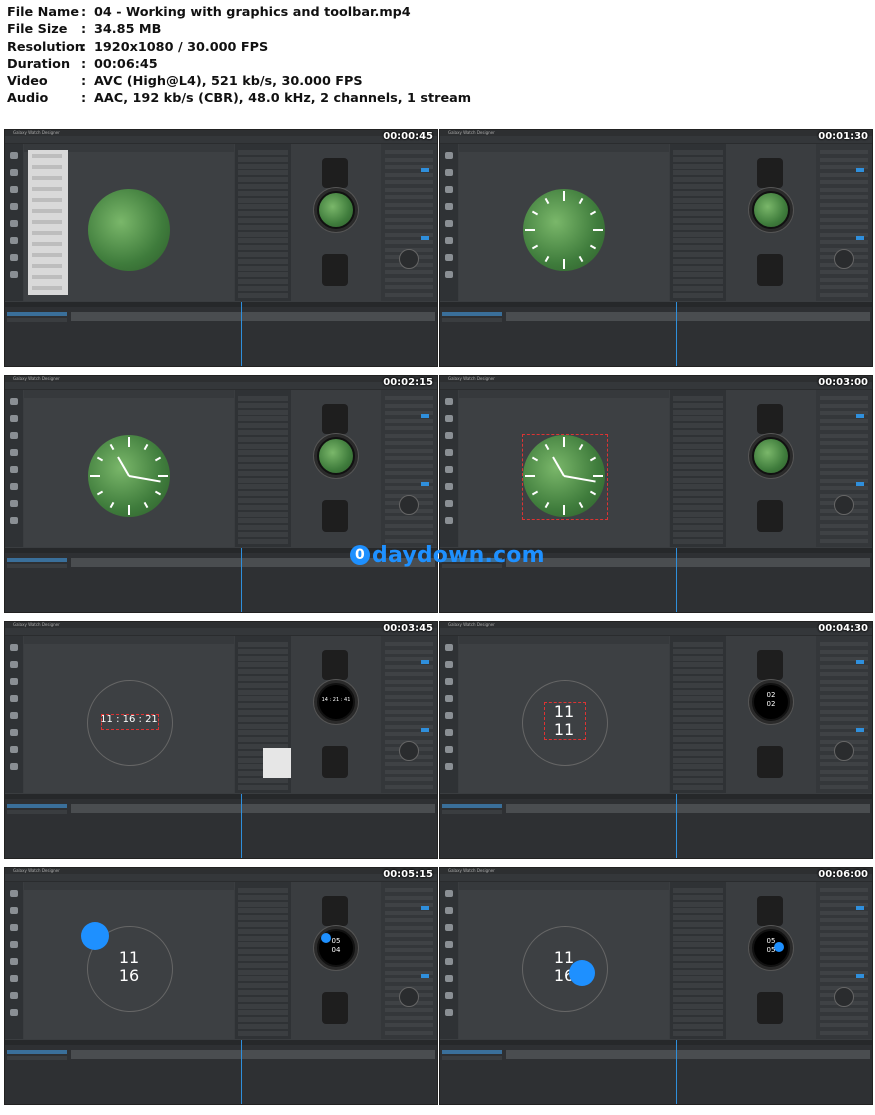 The width and height of the screenshot is (875, 1115). I want to click on design-canvas, so click(129, 468).